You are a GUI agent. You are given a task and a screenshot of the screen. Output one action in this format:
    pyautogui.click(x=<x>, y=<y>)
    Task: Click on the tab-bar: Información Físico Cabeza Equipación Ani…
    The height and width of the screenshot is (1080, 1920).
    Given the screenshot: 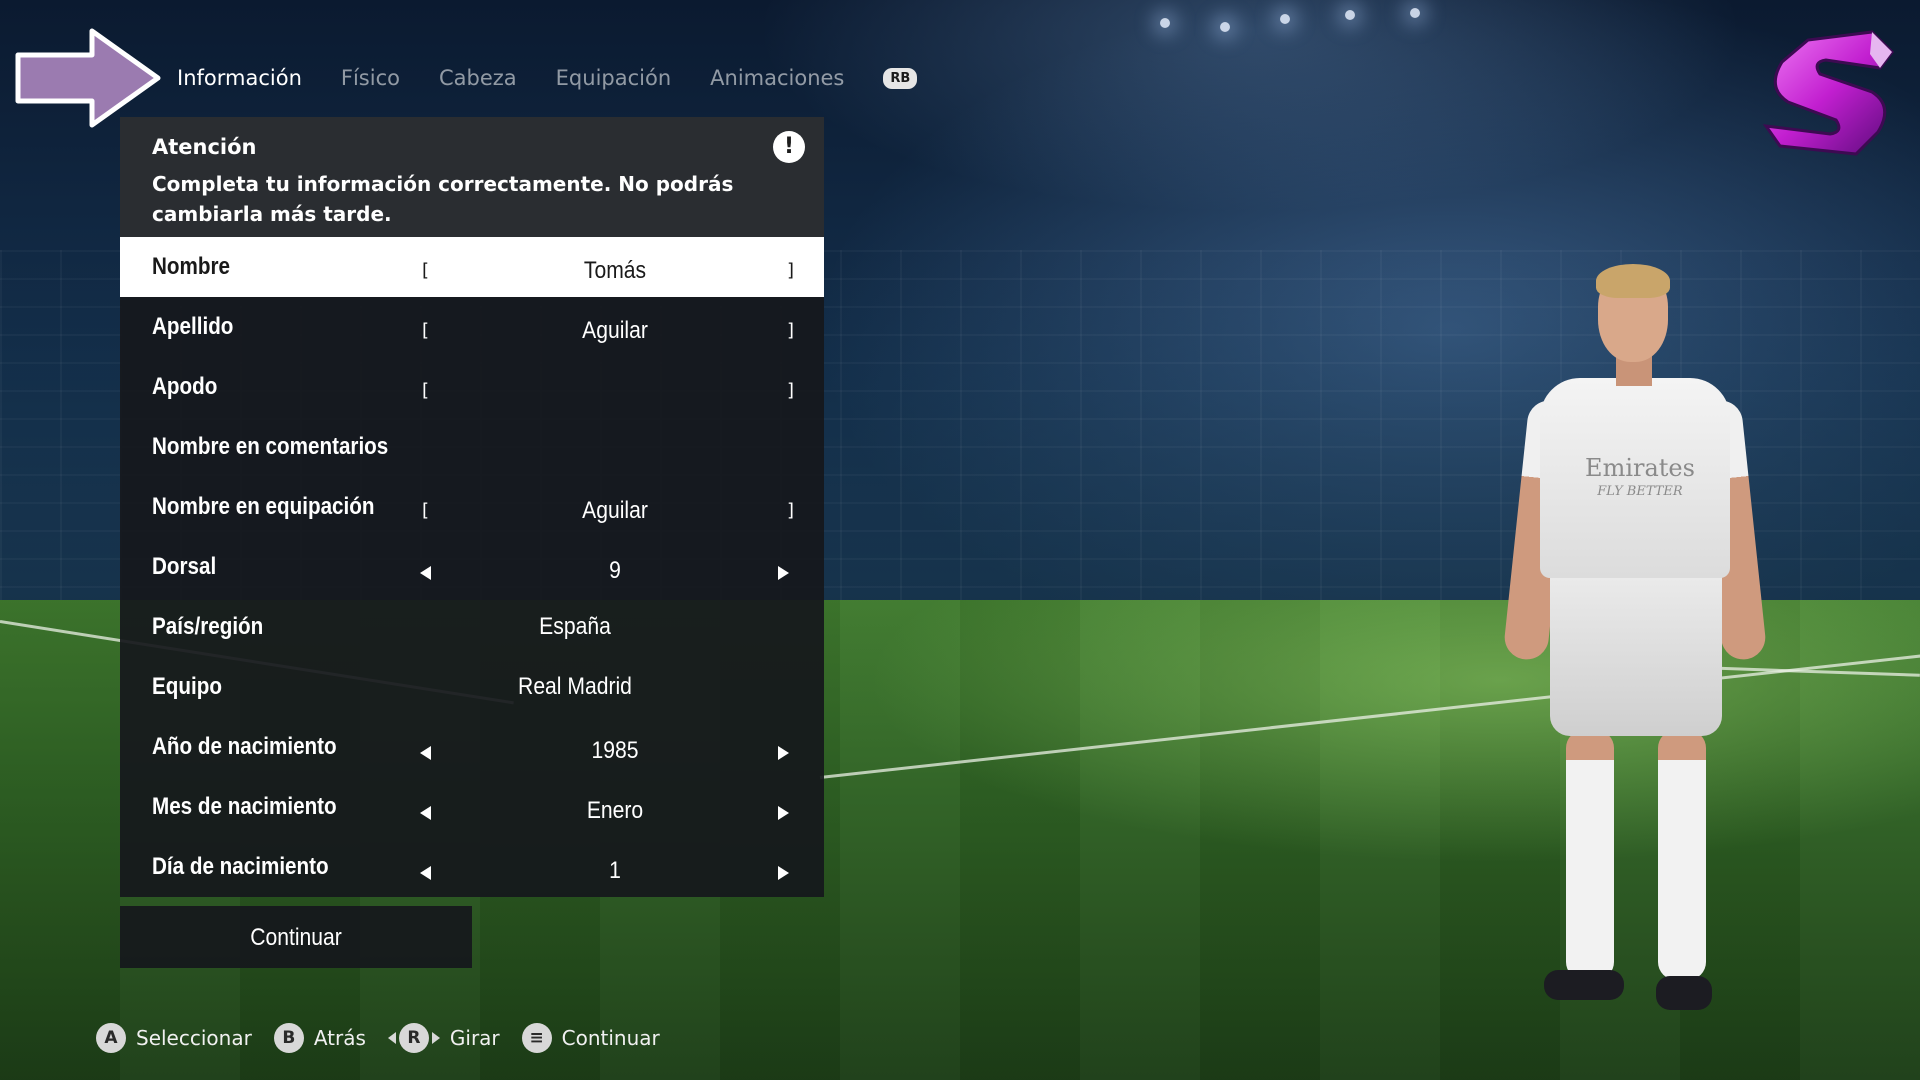 What is the action you would take?
    pyautogui.click(x=547, y=78)
    